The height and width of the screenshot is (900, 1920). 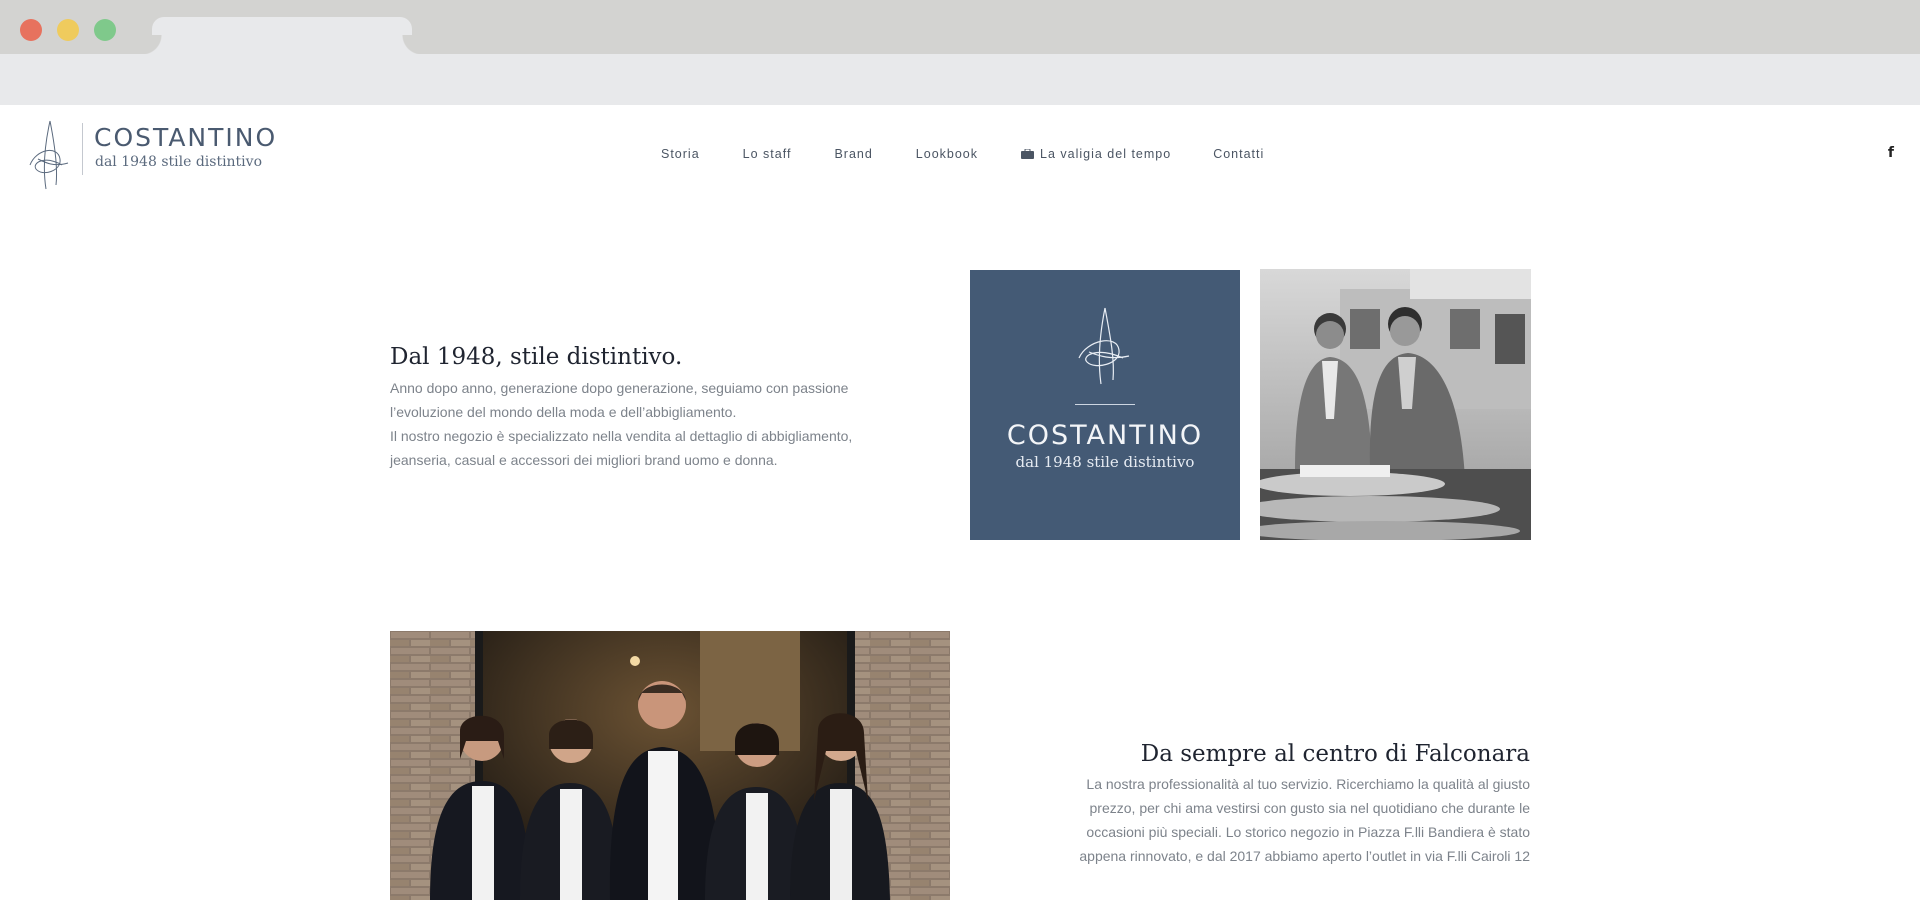 I want to click on nav-item-lo-staff: Lo staff, so click(x=767, y=154).